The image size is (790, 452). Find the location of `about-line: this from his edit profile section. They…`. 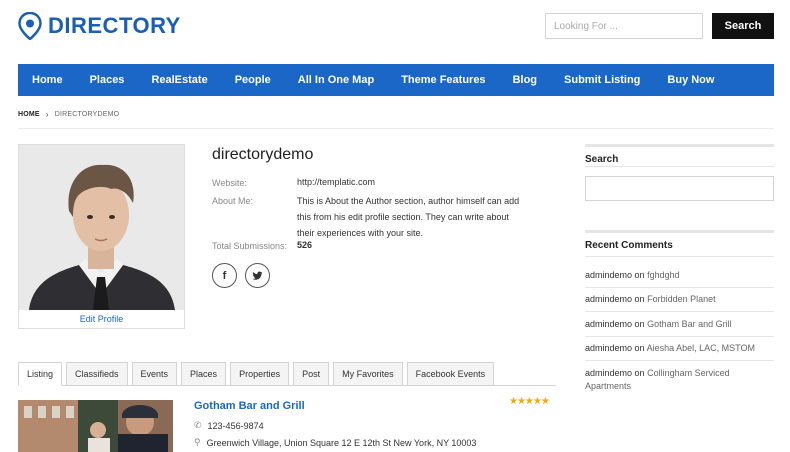

about-line: this from his edit profile section. They… is located at coordinates (403, 217).